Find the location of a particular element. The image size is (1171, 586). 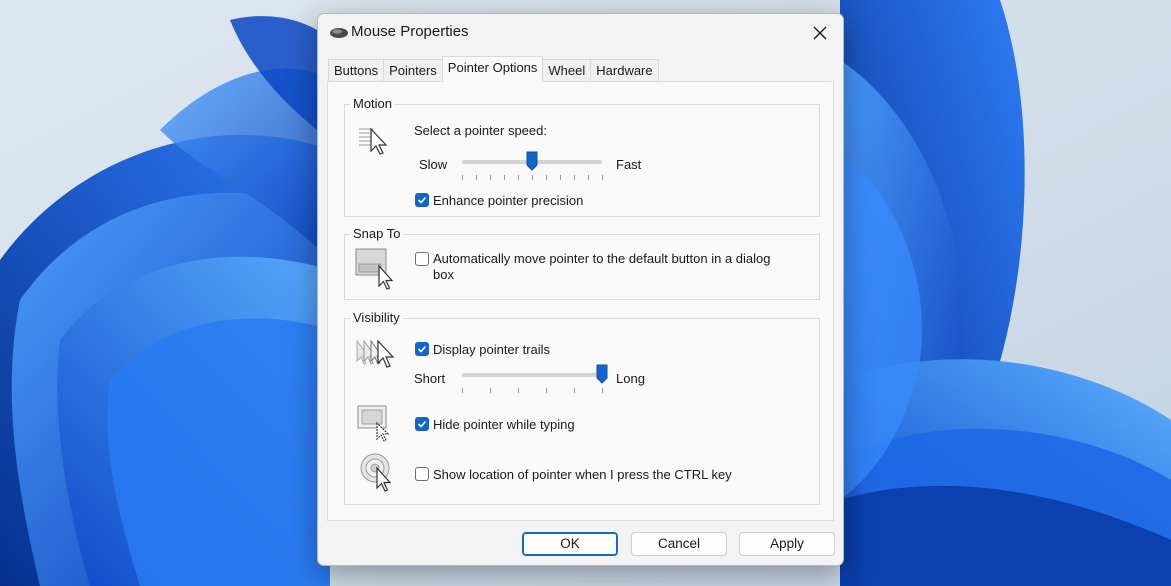

enhance-precision-label: Enhance pointer precision is located at coordinates (508, 200).